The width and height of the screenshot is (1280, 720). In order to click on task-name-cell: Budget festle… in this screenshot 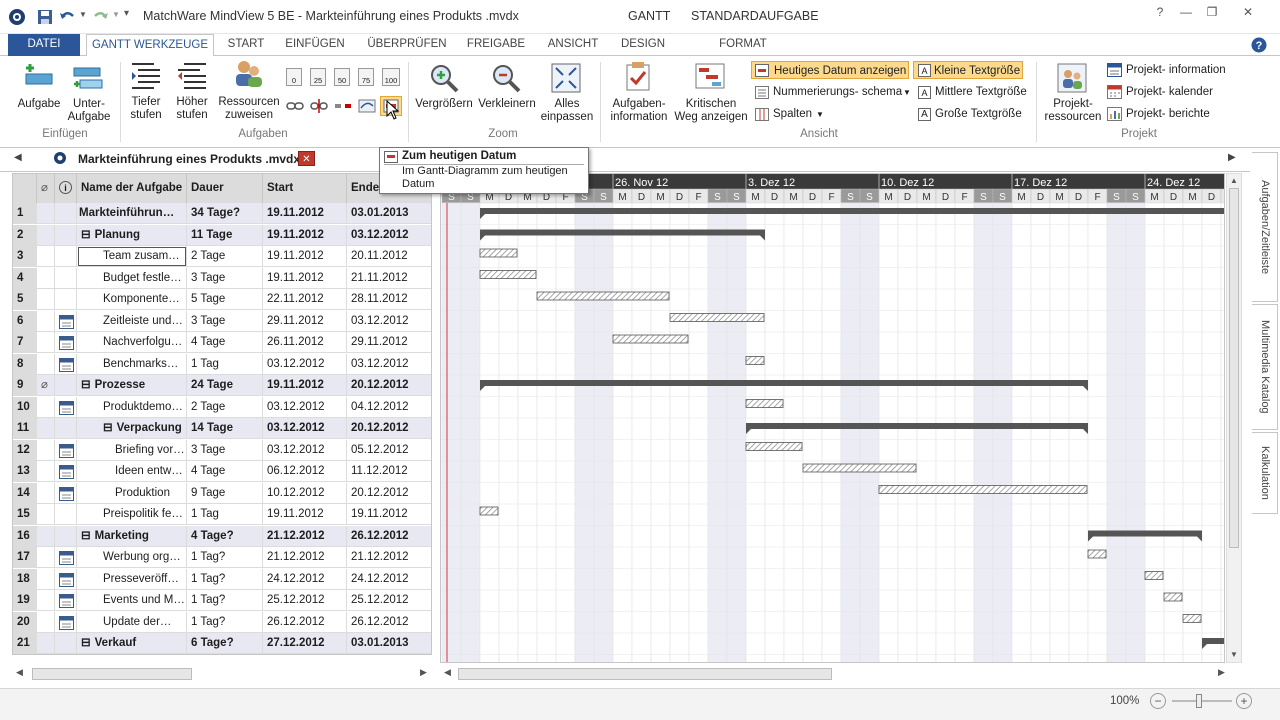, I will do `click(132, 278)`.